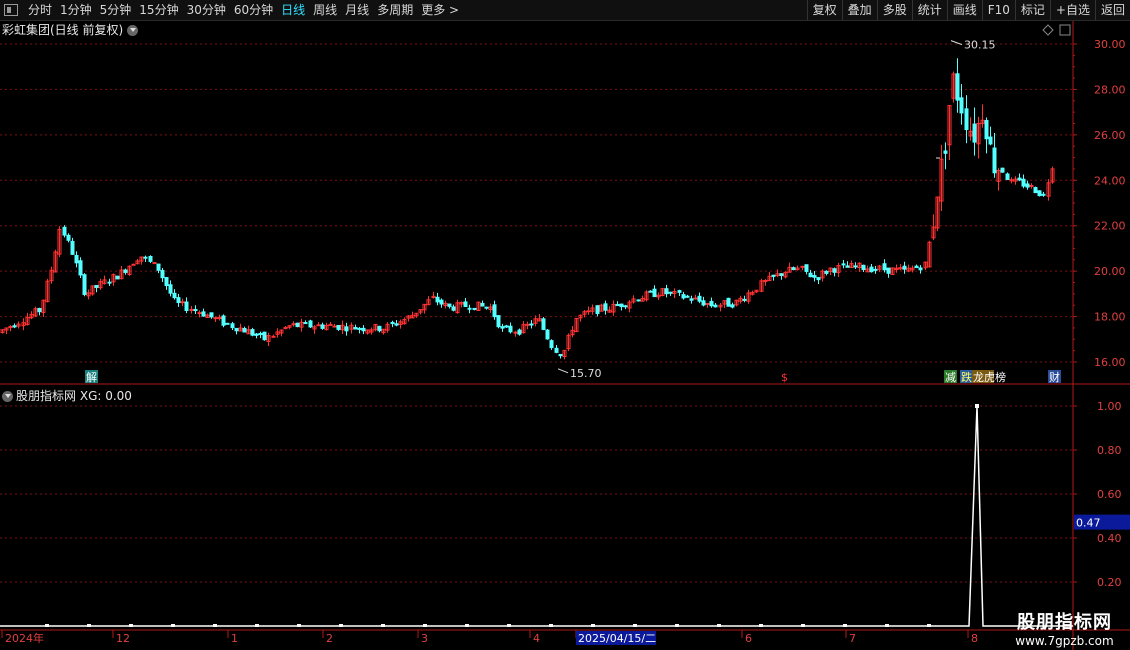 The height and width of the screenshot is (650, 1130). I want to click on ind-y-tick-label: 1.00, so click(1109, 406).